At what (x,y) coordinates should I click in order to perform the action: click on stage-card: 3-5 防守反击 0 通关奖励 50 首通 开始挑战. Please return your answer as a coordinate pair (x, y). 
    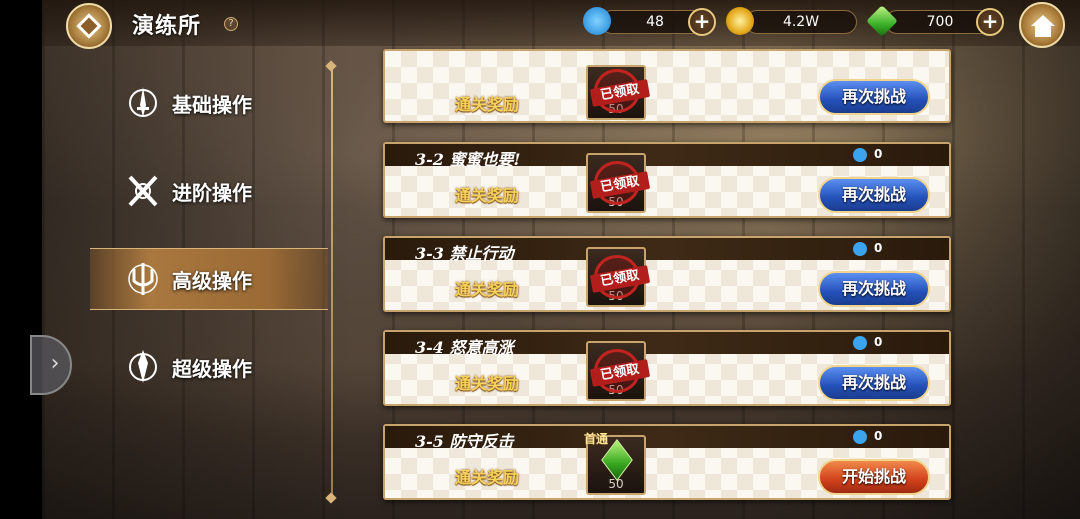
    Looking at the image, I should click on (667, 462).